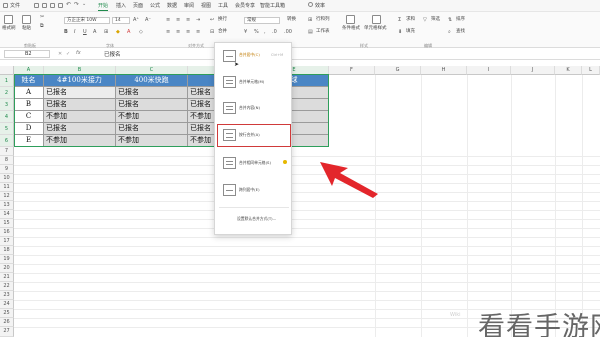 The height and width of the screenshot is (337, 600). I want to click on format-painter-icon, so click(8, 19).